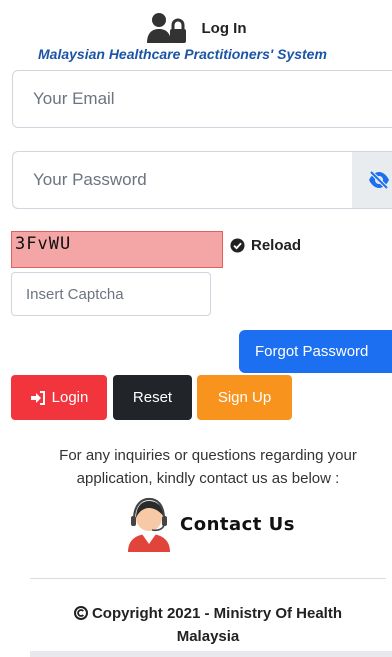 The height and width of the screenshot is (657, 392). I want to click on captcha-field, so click(111, 294).